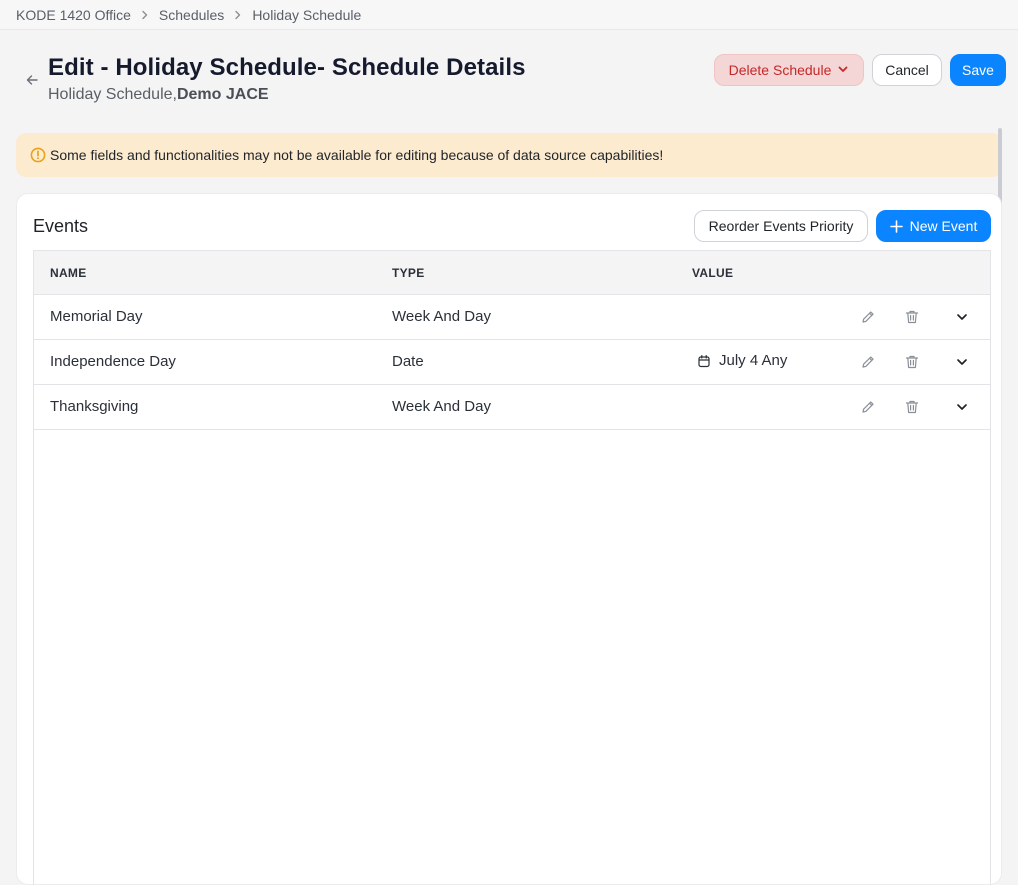 This screenshot has width=1018, height=885. Describe the element at coordinates (73, 15) in the screenshot. I see `breadcrumb-item-office: KODE 1420 Office` at that location.